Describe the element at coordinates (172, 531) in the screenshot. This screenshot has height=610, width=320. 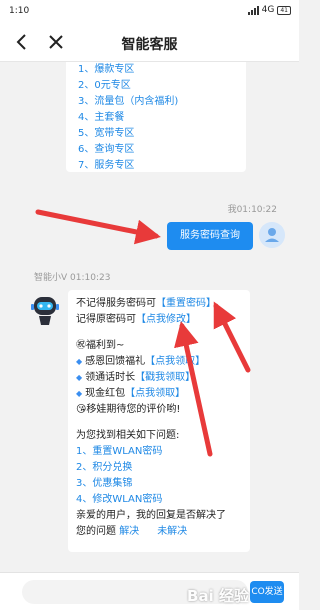
I see `unsolved-link: 未解决` at that location.